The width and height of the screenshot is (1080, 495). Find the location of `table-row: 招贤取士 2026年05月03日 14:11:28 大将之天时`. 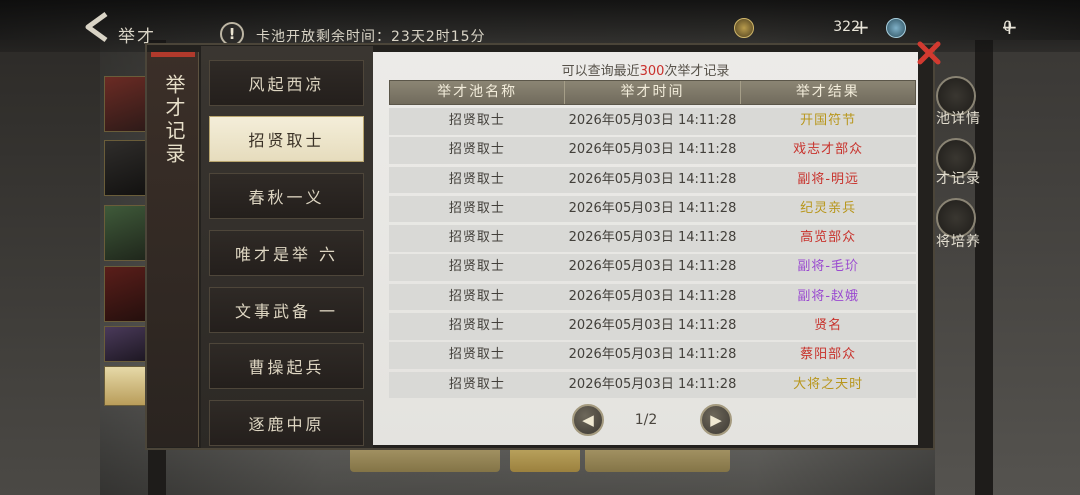

table-row: 招贤取士 2026年05月03日 14:11:28 大将之天时 is located at coordinates (652, 385).